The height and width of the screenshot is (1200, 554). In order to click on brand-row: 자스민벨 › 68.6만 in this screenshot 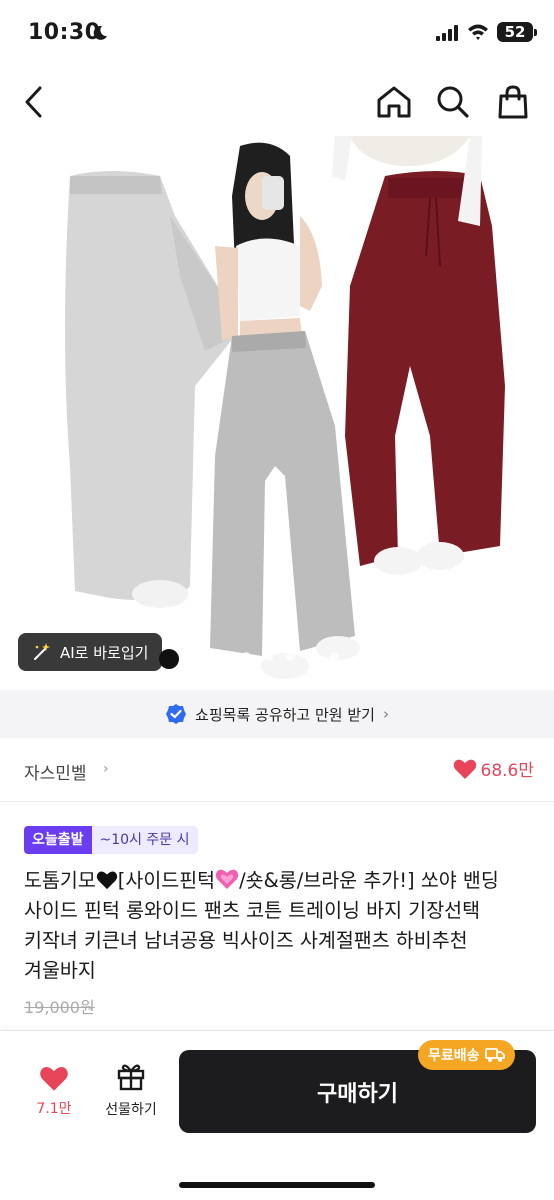, I will do `click(277, 770)`.